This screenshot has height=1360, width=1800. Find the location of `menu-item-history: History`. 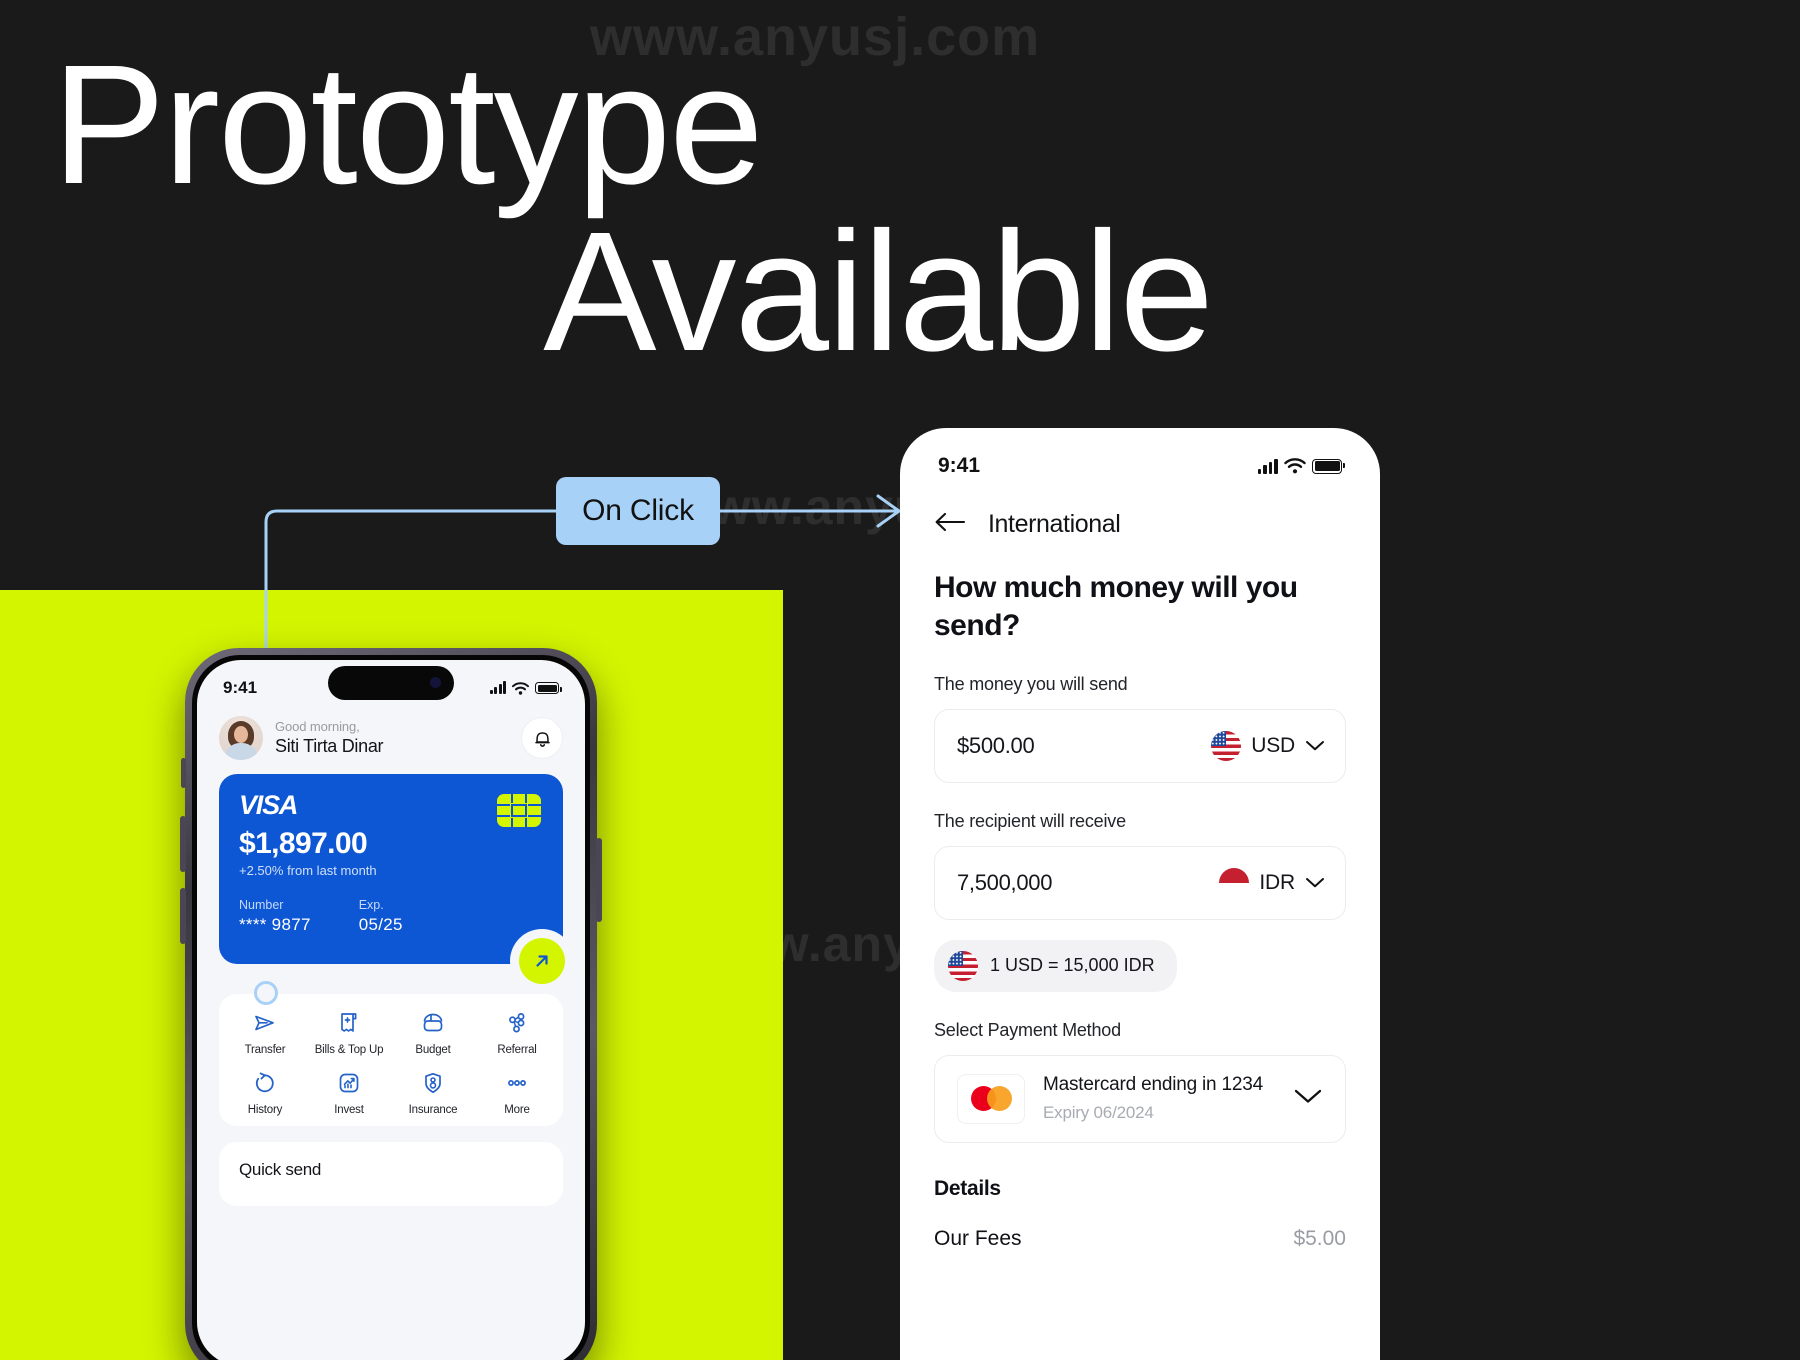

menu-item-history: History is located at coordinates (265, 1092).